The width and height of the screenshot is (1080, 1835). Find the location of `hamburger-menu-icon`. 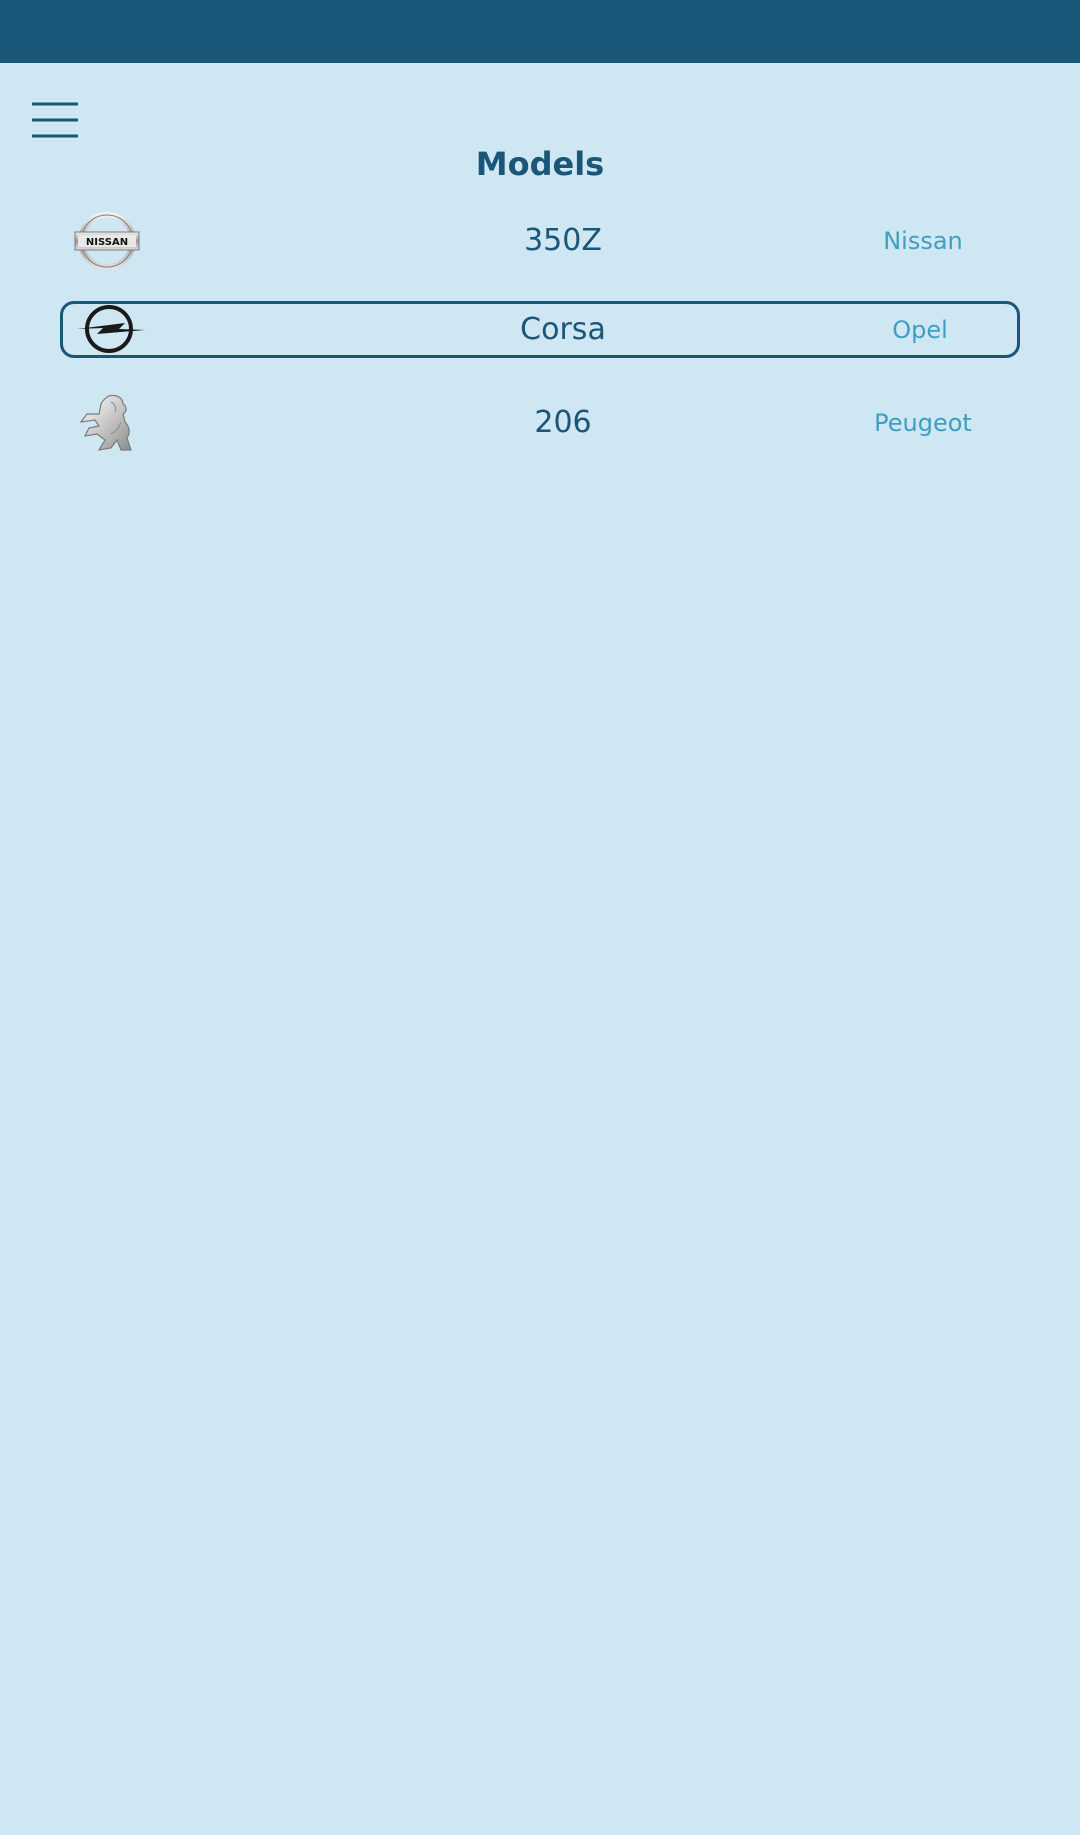

hamburger-menu-icon is located at coordinates (55, 120).